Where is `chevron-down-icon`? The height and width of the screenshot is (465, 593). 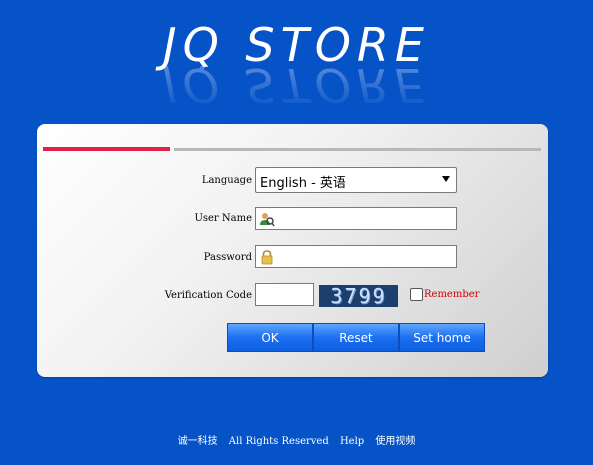
chevron-down-icon is located at coordinates (446, 179).